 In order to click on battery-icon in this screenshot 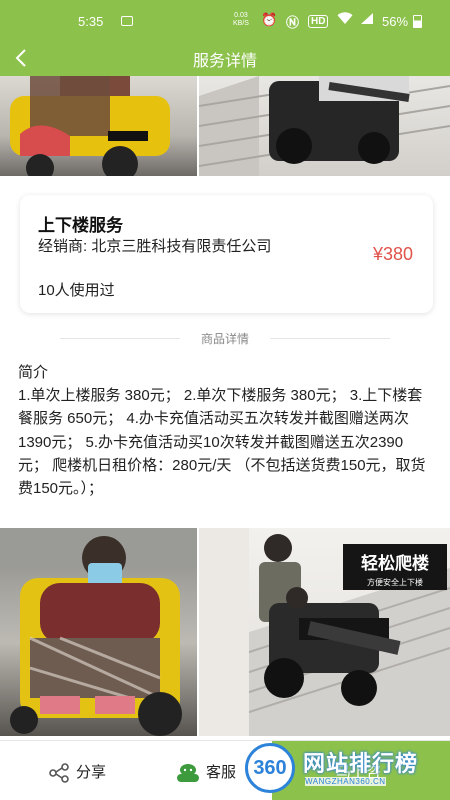, I will do `click(417, 21)`.